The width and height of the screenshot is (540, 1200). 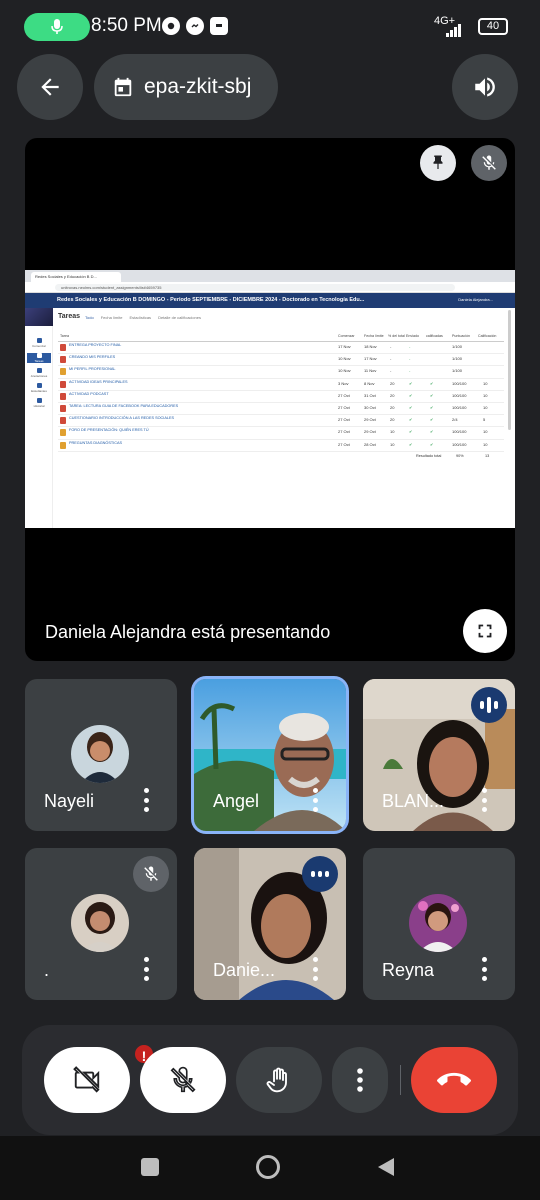 I want to click on fullscreen-button, so click(x=485, y=631).